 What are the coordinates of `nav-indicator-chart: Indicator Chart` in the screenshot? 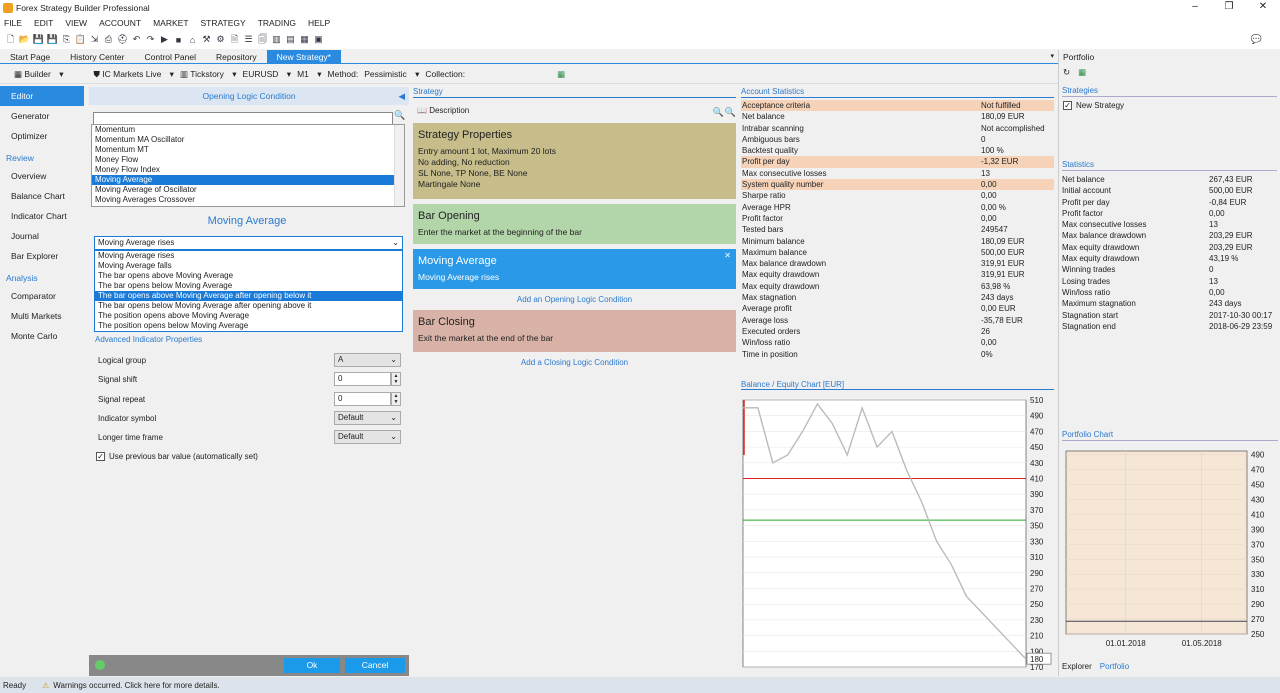 It's located at (44, 216).